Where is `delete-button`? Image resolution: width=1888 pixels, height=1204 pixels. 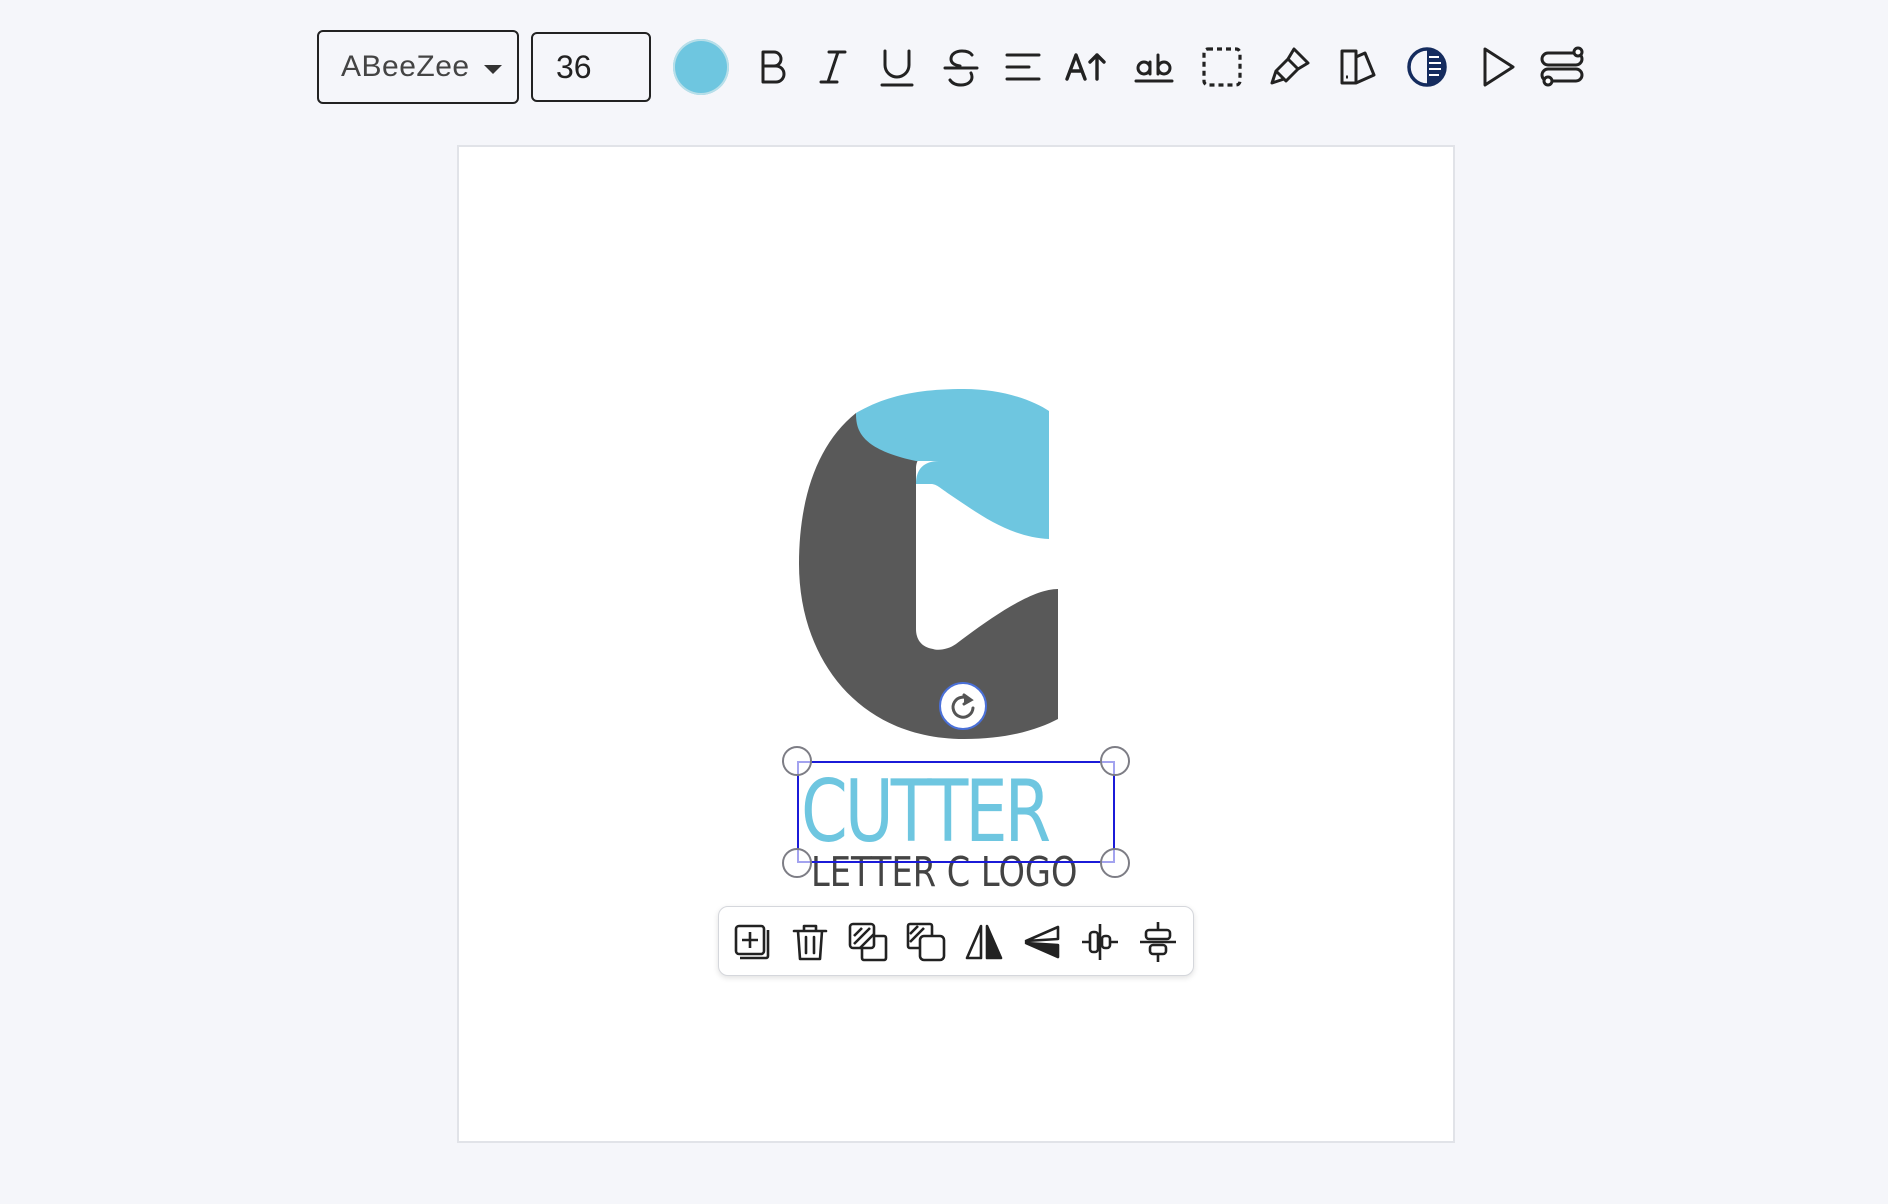 delete-button is located at coordinates (810, 942).